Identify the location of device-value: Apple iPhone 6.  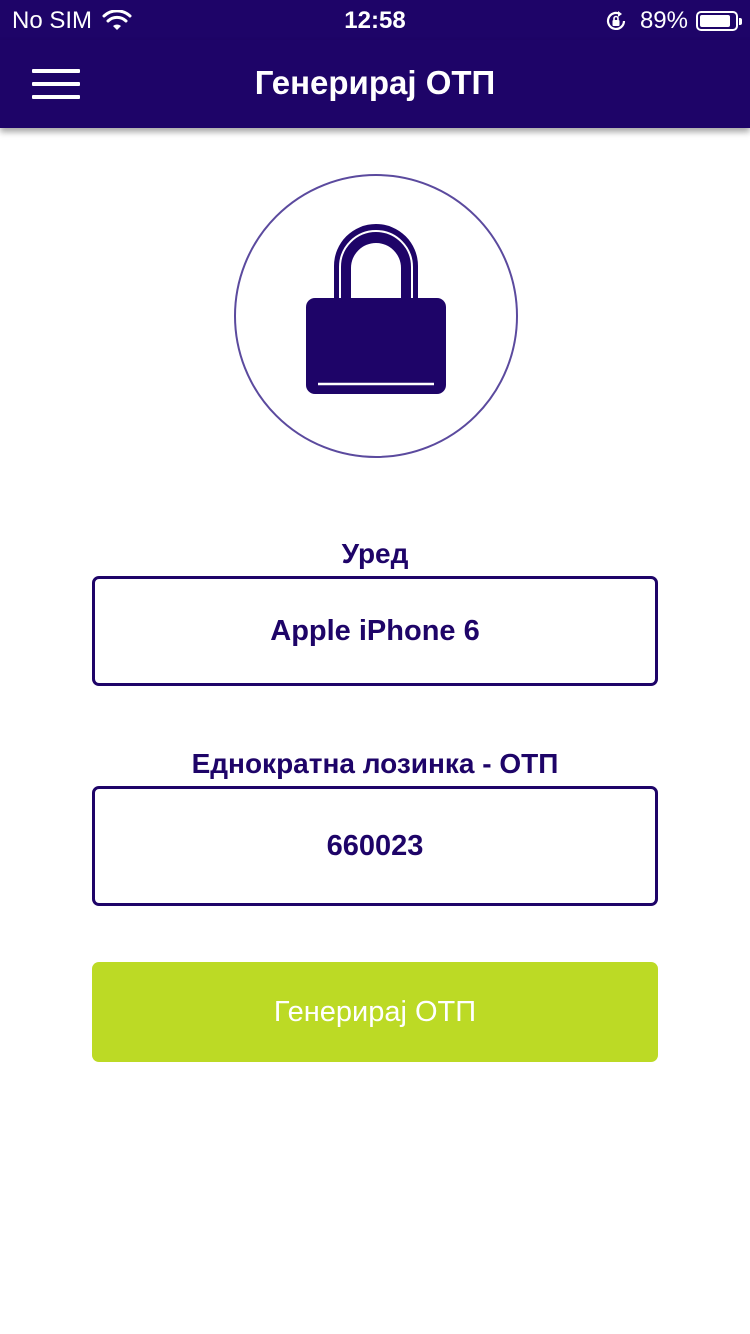
(375, 630).